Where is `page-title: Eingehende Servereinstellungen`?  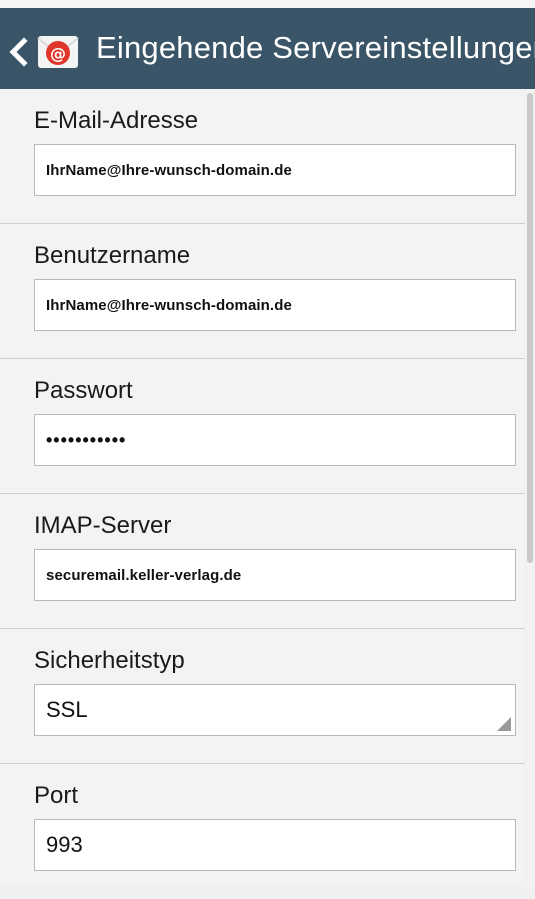
page-title: Eingehende Servereinstellungen is located at coordinates (315, 47).